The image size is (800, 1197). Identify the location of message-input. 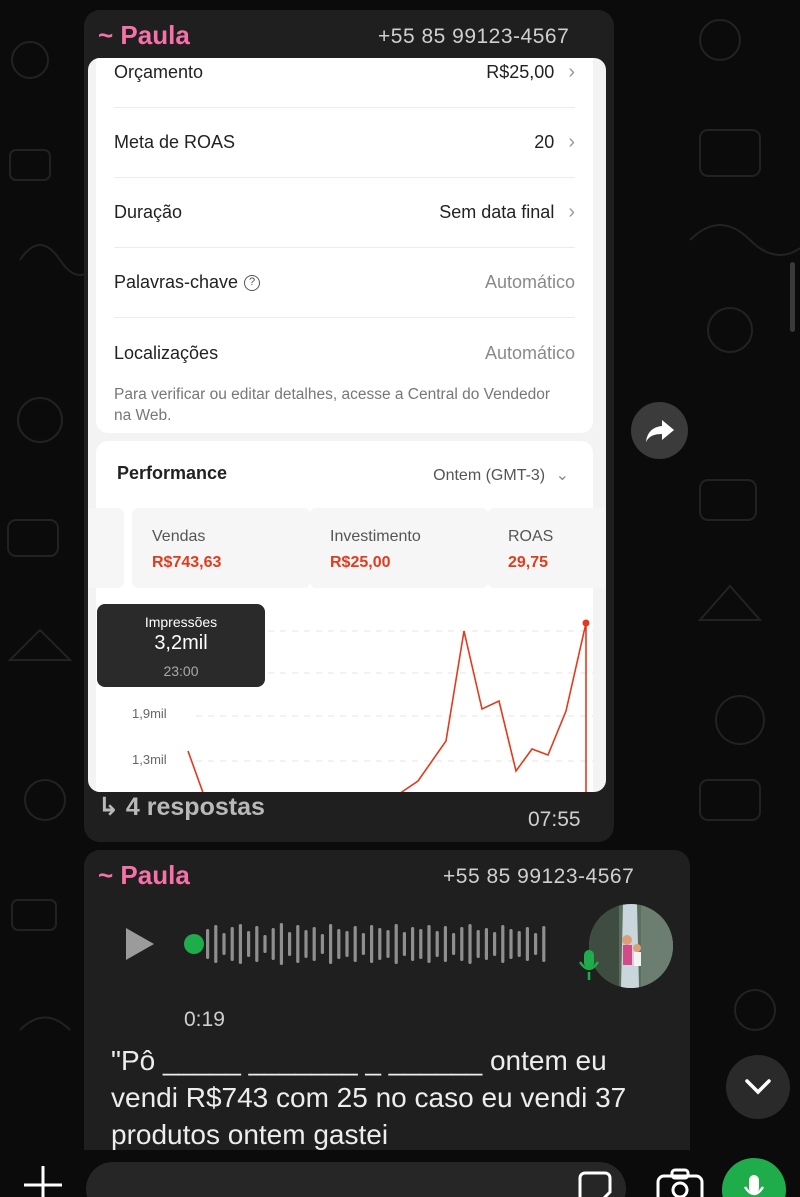
(356, 1179).